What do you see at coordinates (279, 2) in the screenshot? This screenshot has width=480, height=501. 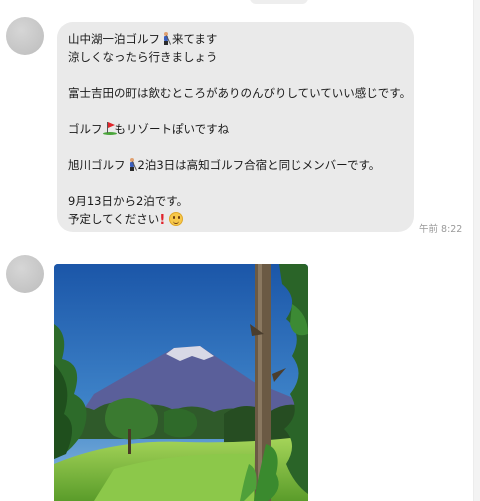 I see `top-timestamp-pill` at bounding box center [279, 2].